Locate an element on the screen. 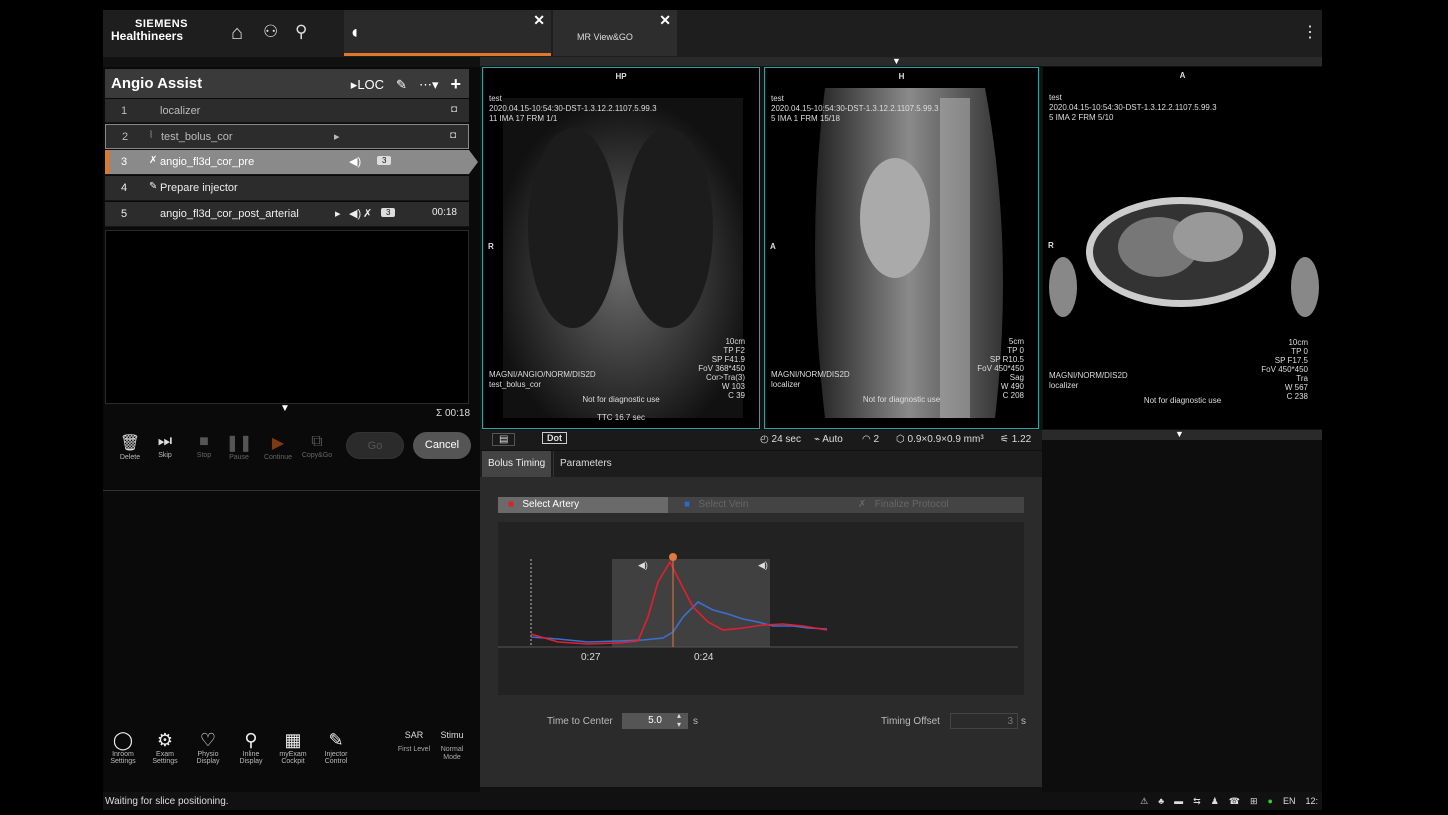 The width and height of the screenshot is (1448, 815). language-indicator: EN is located at coordinates (1289, 801).